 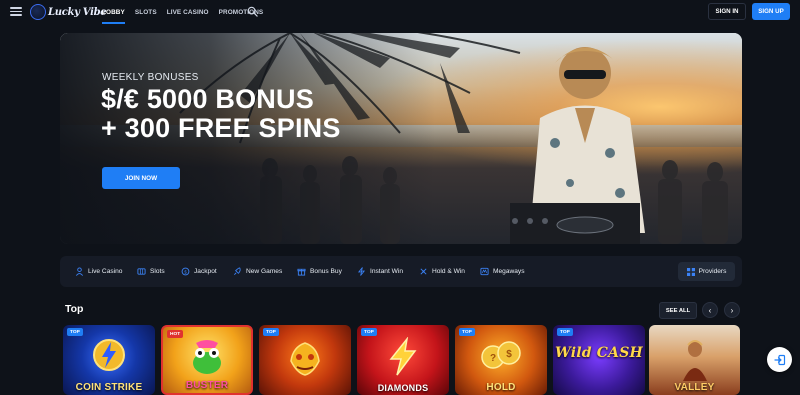 I want to click on game-title: BUSTER, so click(x=207, y=385).